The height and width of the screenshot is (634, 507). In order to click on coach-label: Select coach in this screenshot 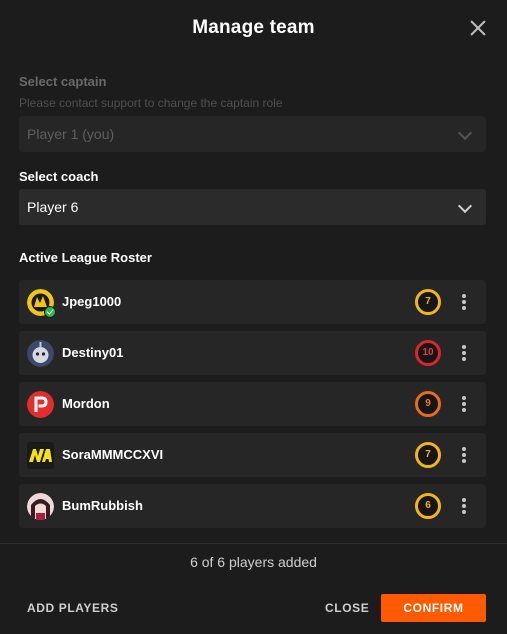, I will do `click(59, 176)`.